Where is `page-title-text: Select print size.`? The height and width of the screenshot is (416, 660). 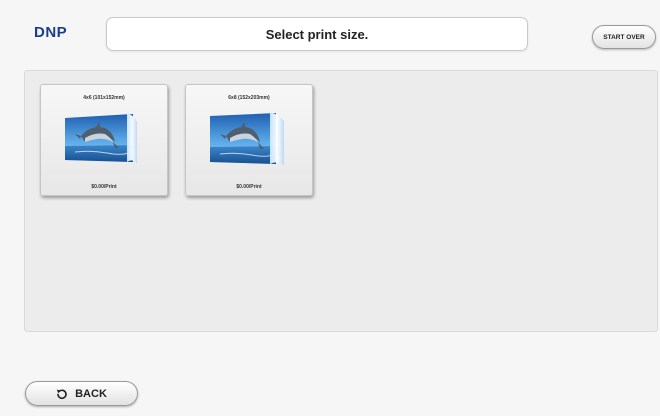 page-title-text: Select print size. is located at coordinates (317, 34).